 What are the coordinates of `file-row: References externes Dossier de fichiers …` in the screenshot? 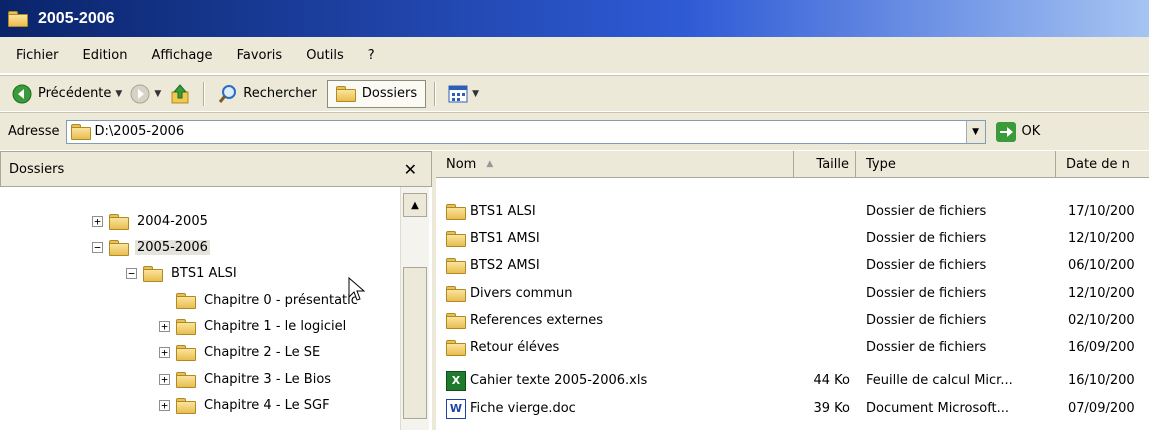 It's located at (792, 320).